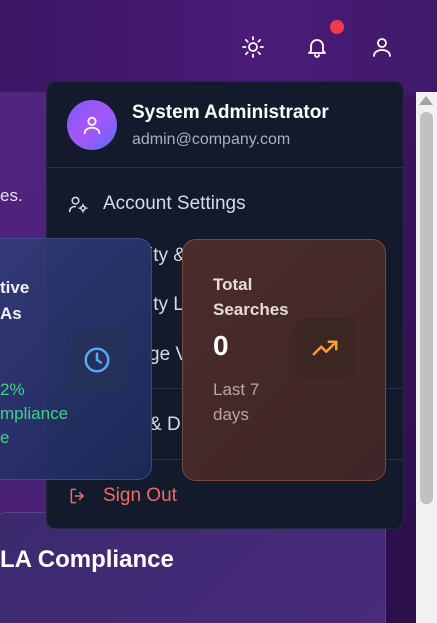 The width and height of the screenshot is (437, 623). I want to click on total-searches-value: 0, so click(221, 345).